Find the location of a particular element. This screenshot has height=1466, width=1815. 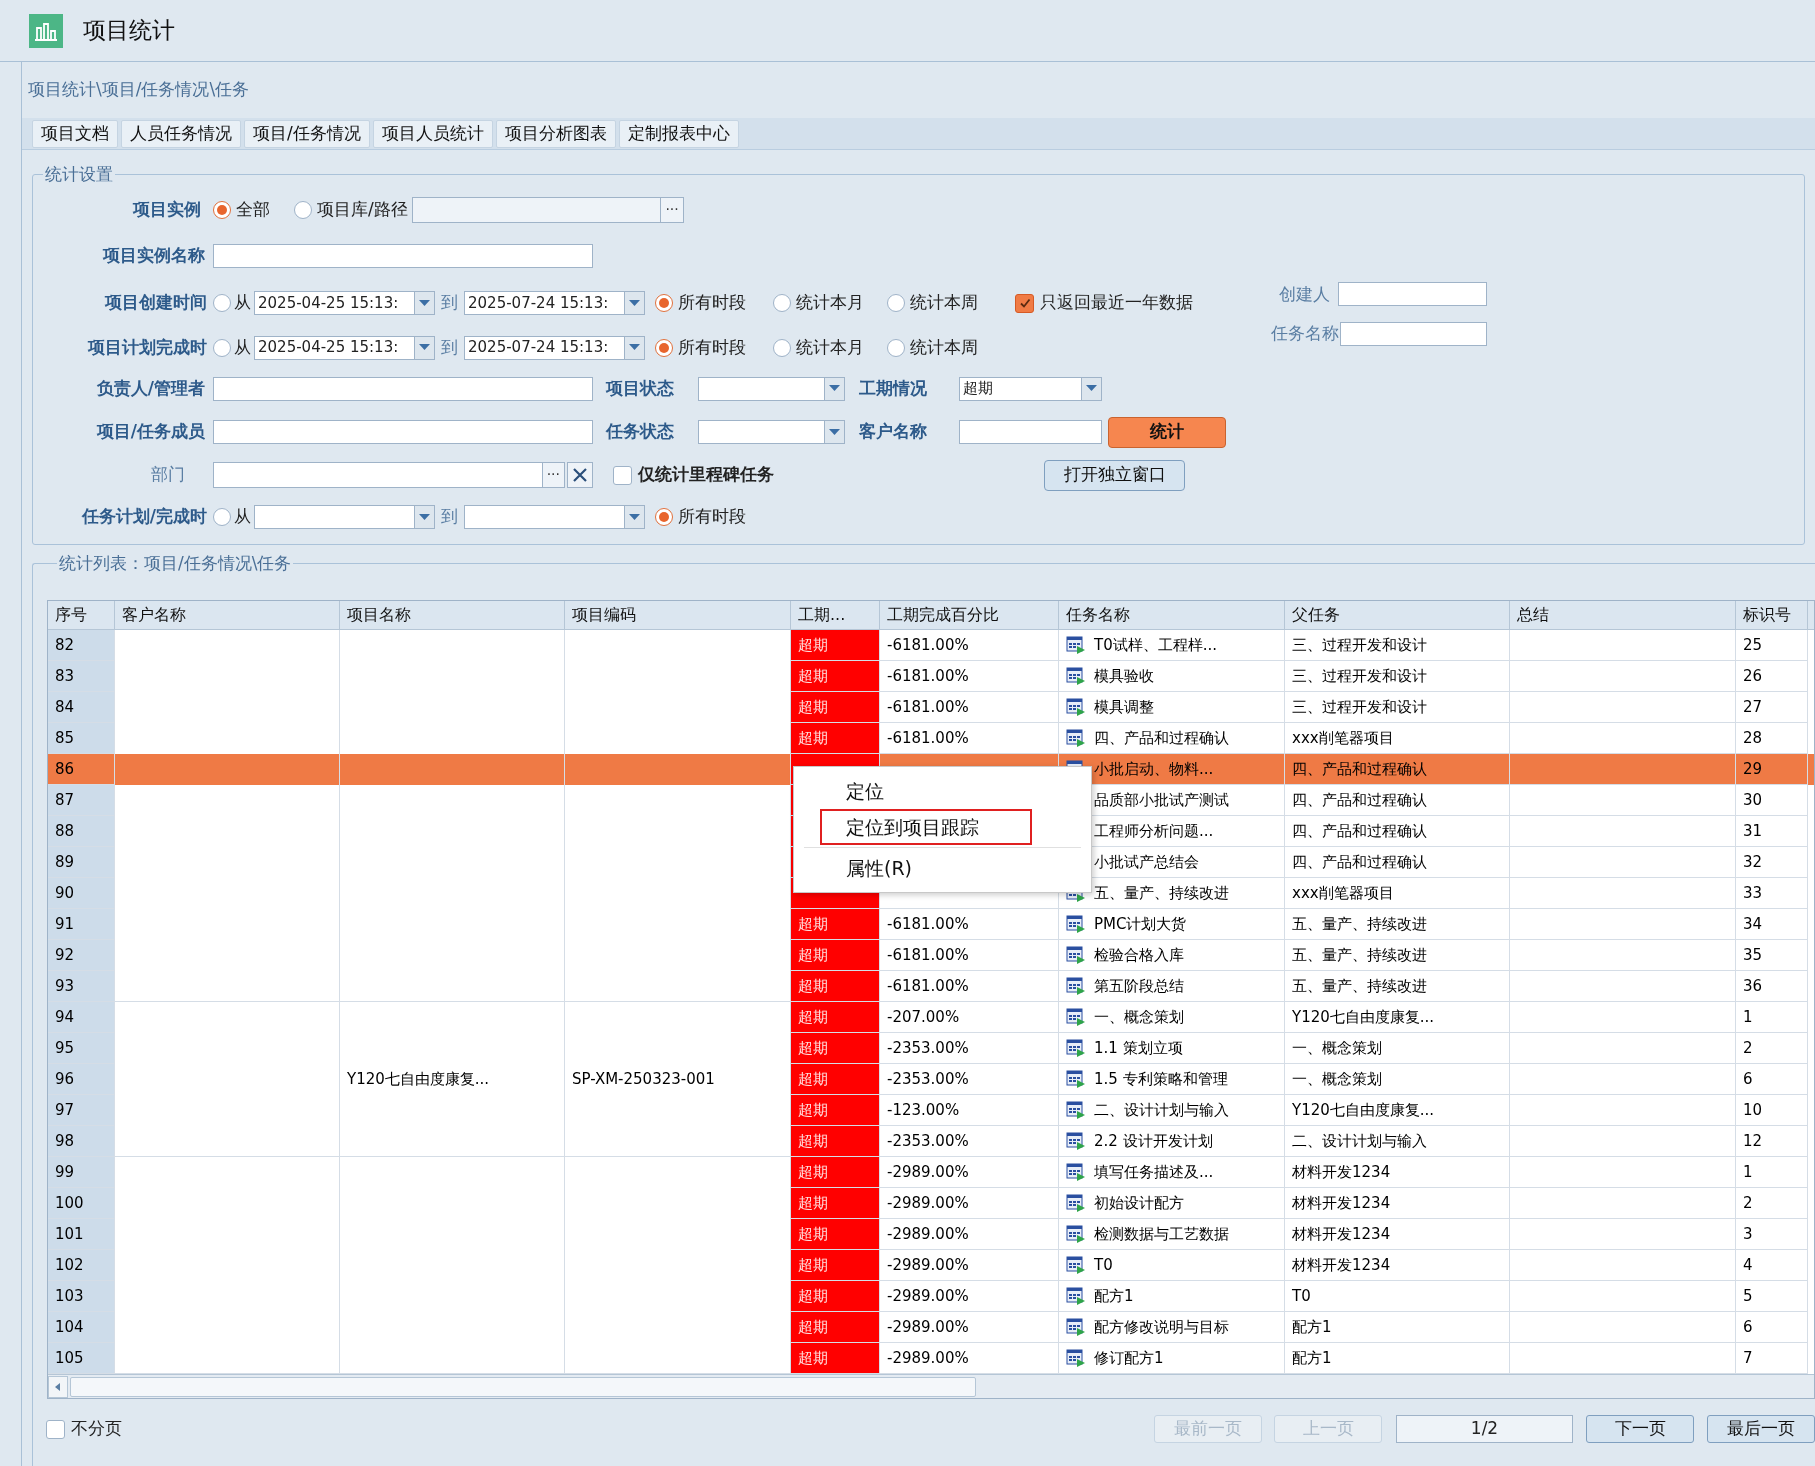

table-cell: 12 is located at coordinates (1772, 1141).